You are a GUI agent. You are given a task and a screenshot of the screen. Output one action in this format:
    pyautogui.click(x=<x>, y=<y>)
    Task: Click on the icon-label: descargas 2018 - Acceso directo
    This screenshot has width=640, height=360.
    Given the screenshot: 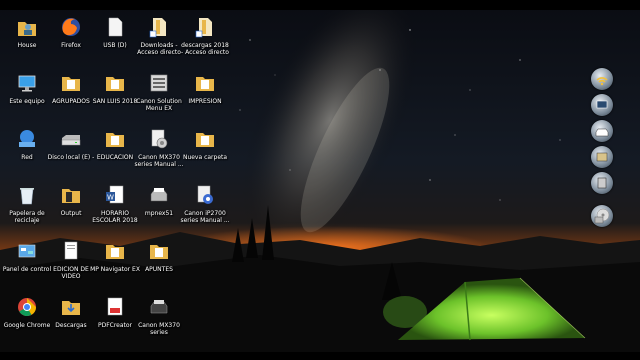 What is the action you would take?
    pyautogui.click(x=205, y=49)
    